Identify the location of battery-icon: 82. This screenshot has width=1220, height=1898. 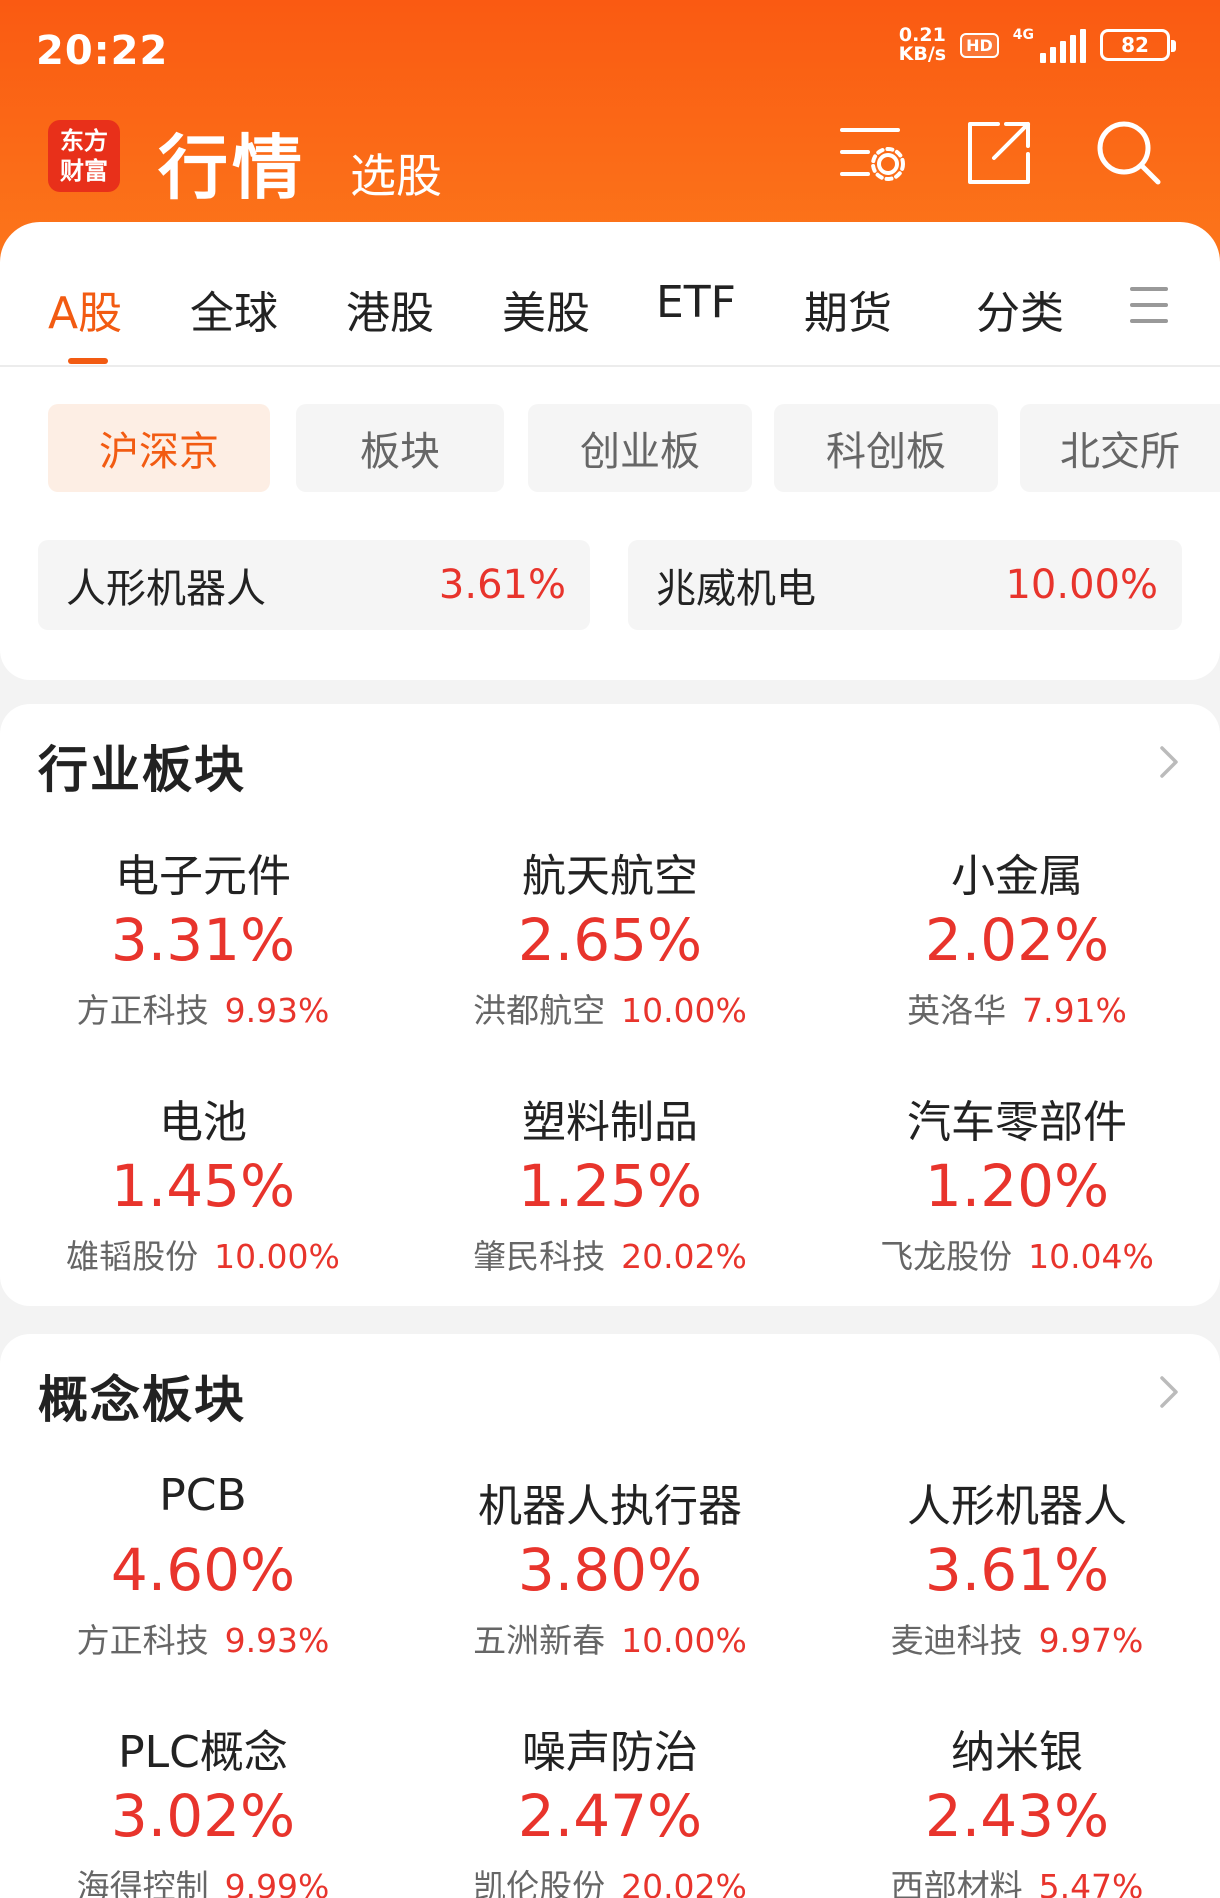
(1138, 45).